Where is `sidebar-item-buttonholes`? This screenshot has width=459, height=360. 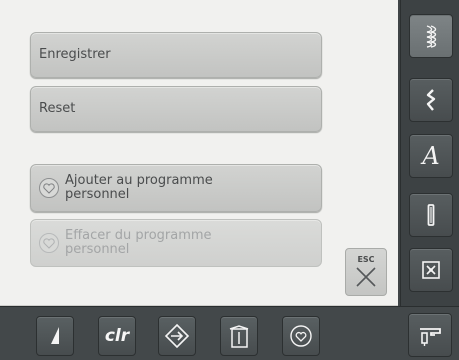 sidebar-item-buttonholes is located at coordinates (431, 215).